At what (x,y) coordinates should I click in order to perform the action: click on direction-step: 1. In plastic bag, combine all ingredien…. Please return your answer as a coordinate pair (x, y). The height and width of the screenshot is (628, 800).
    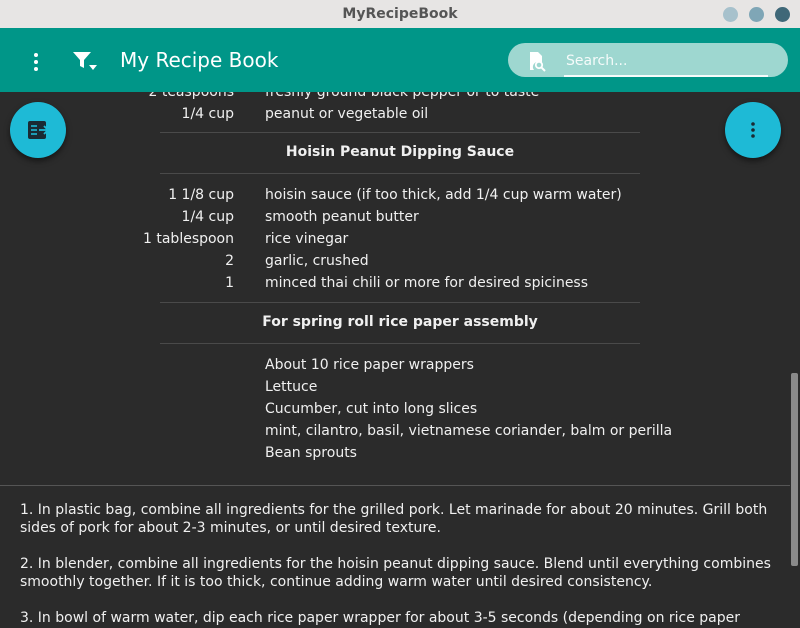
    Looking at the image, I should click on (394, 519).